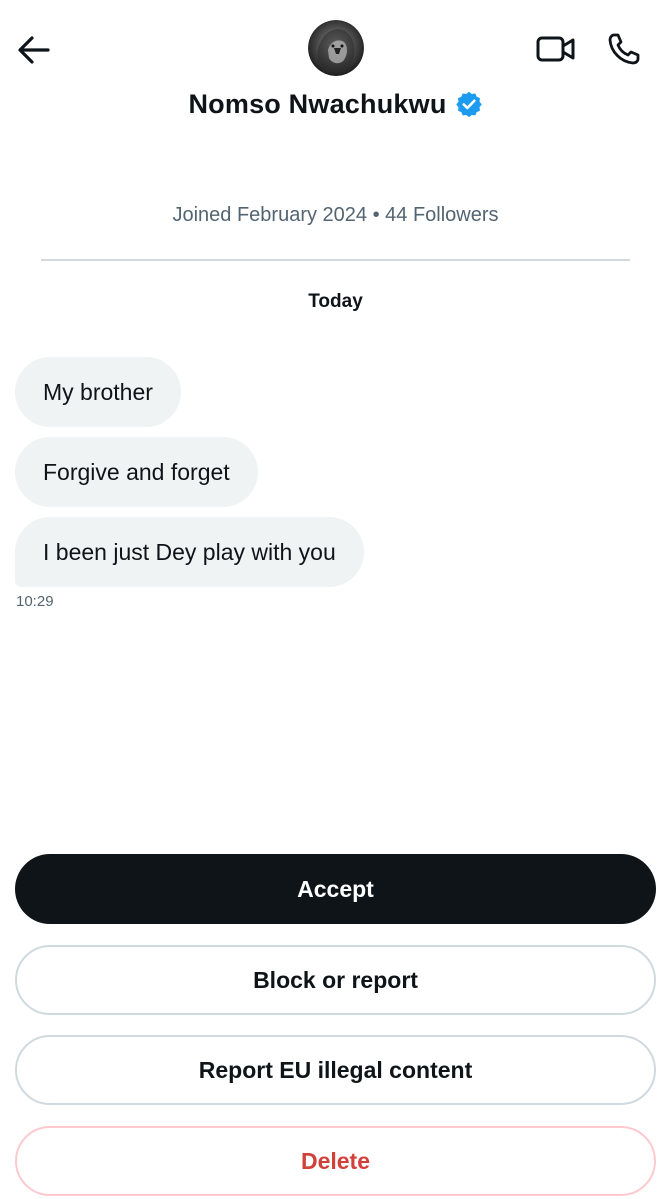  I want to click on message-bubble: Forgive and forget, so click(136, 472).